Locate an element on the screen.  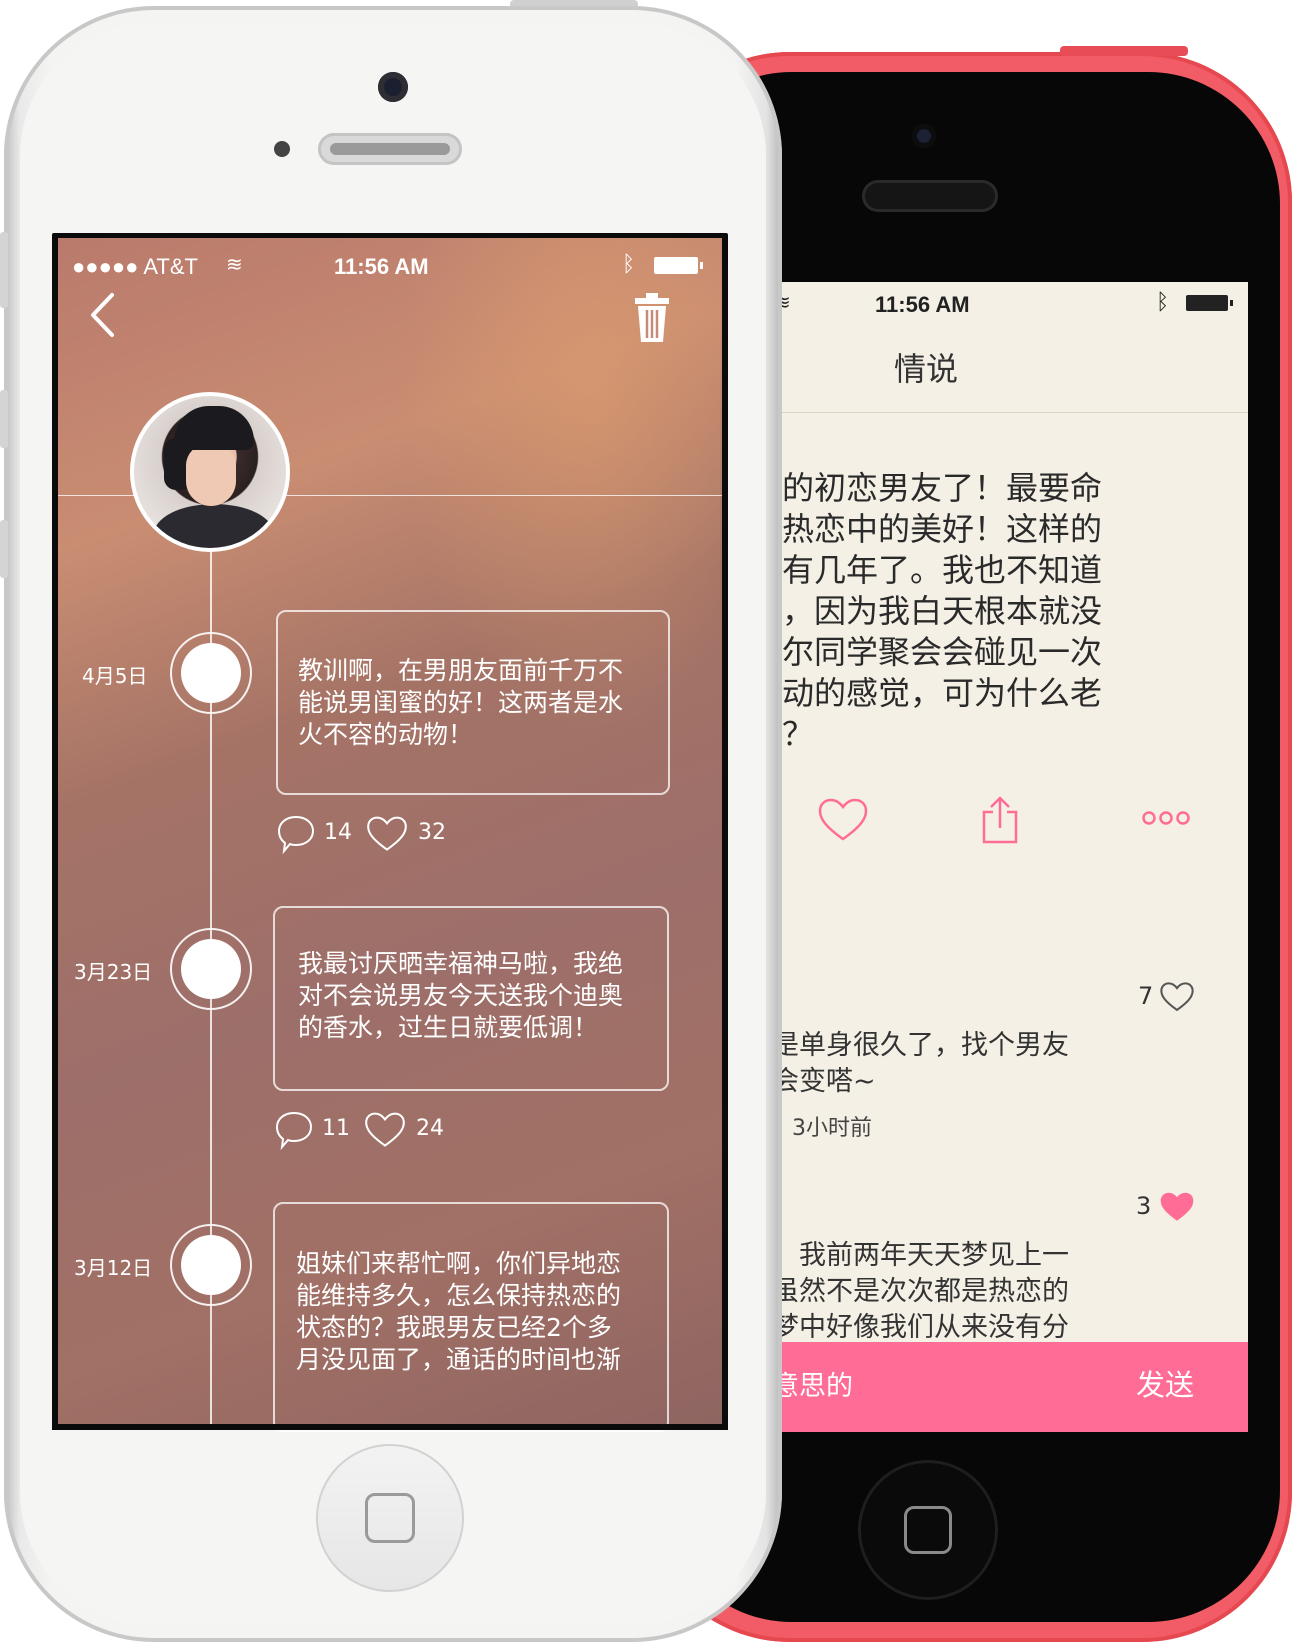
post-line: 教训啊，在男朋友面前千万不 is located at coordinates (461, 670).